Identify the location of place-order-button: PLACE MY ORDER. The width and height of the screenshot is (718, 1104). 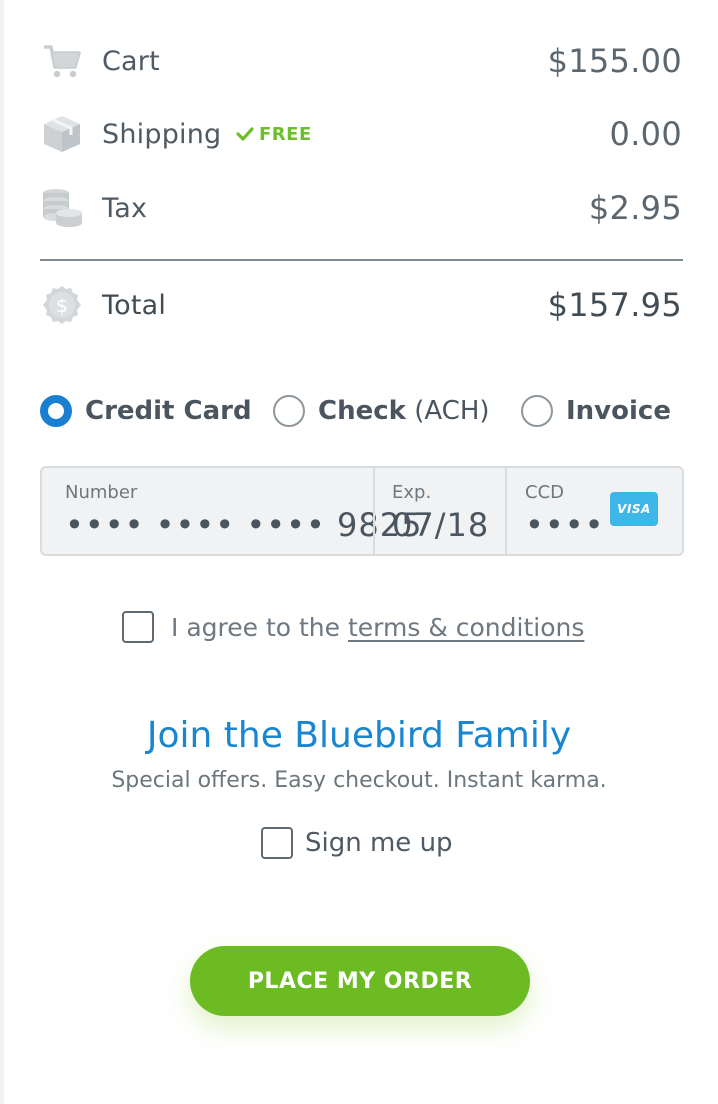
(360, 981).